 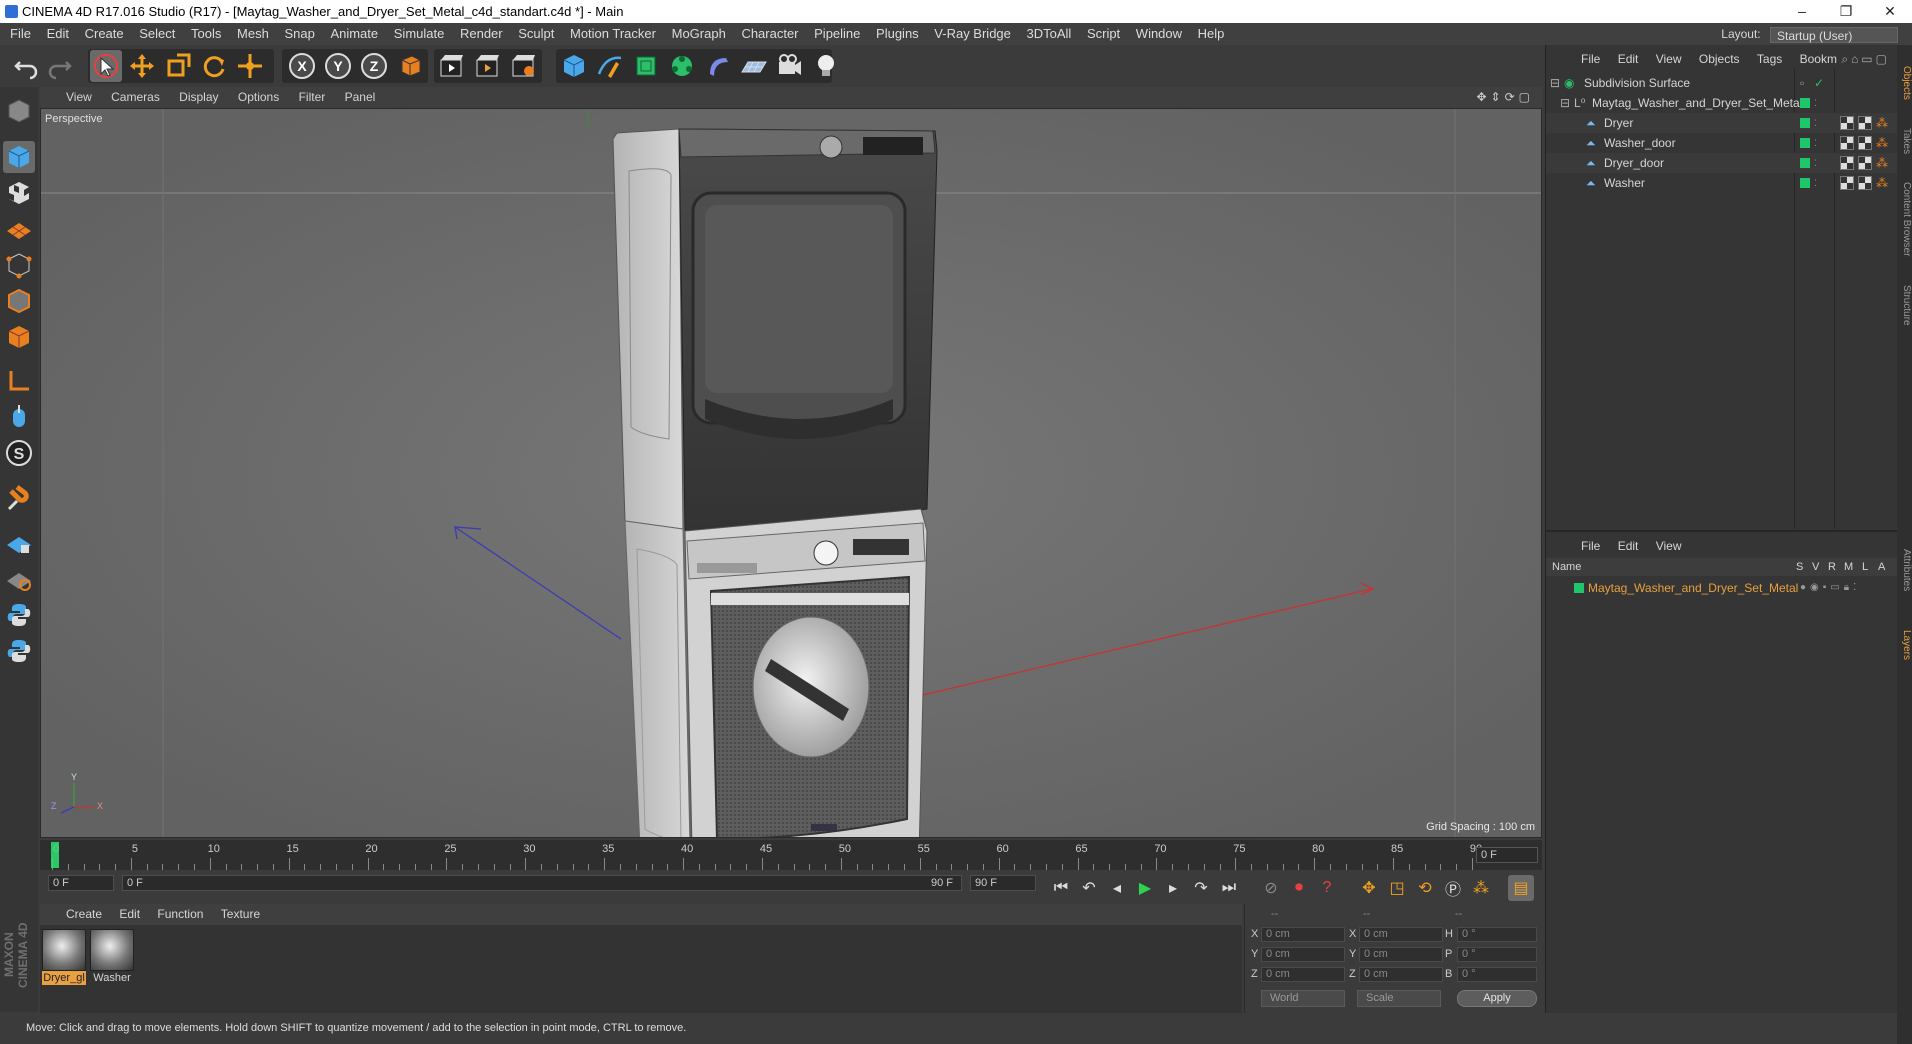 What do you see at coordinates (1003, 883) in the screenshot?
I see `end-frame-field: 90 F` at bounding box center [1003, 883].